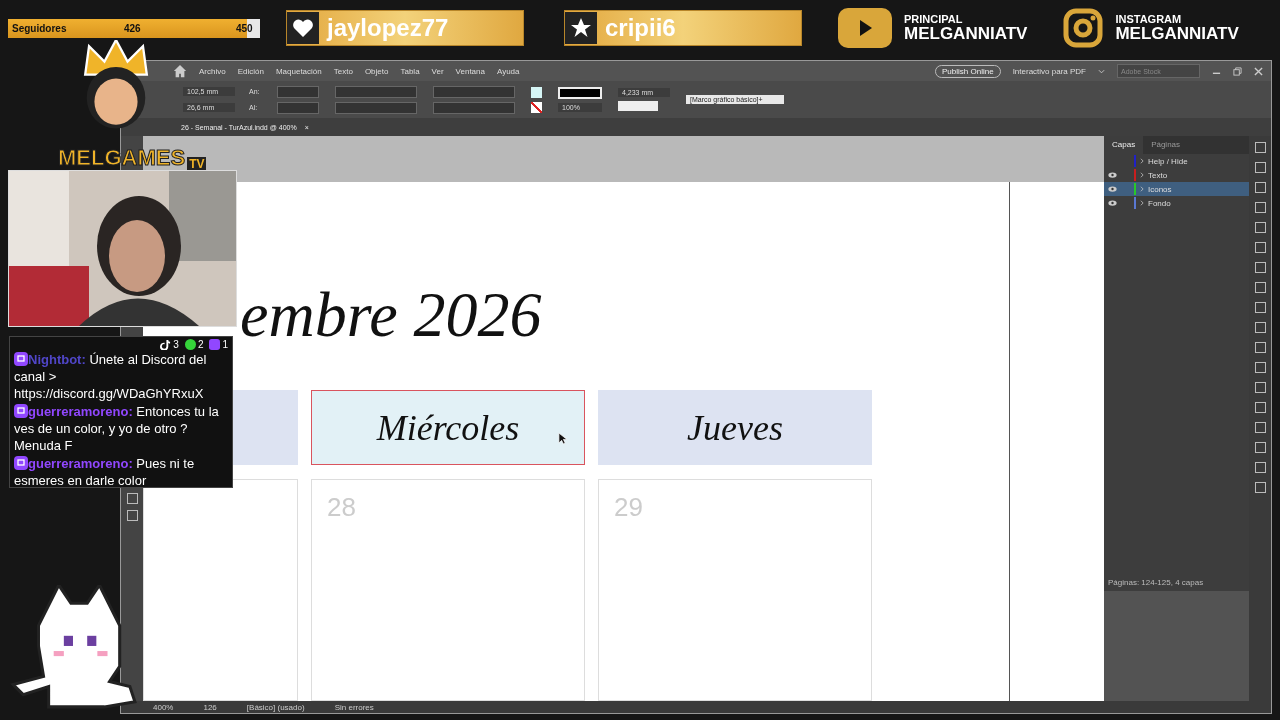 This screenshot has width=1280, height=720. I want to click on tv-badge: TV, so click(197, 164).